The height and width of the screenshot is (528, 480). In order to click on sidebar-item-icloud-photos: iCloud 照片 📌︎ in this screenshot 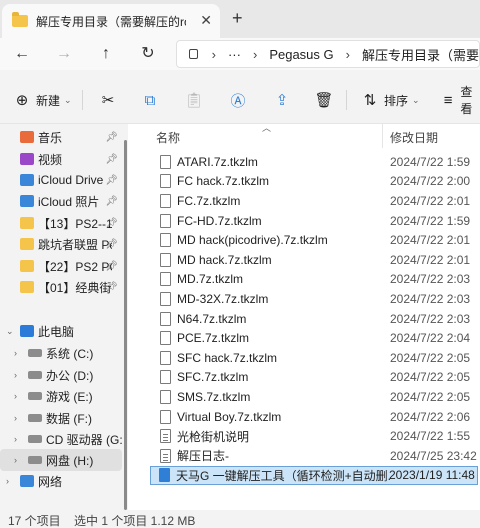, I will do `click(61, 201)`.